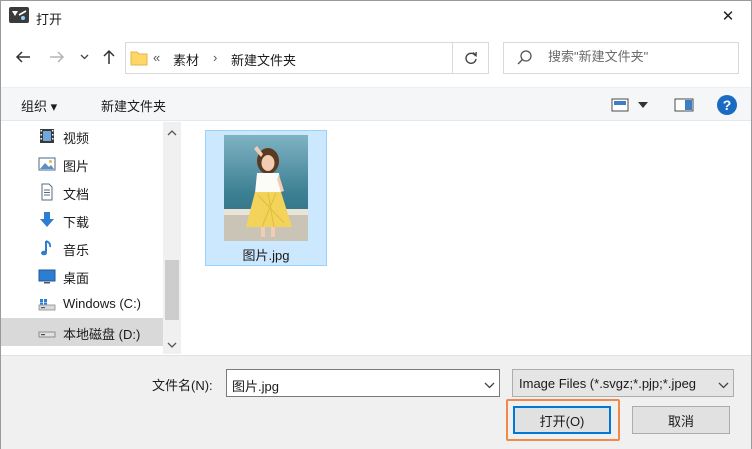 The image size is (752, 449). What do you see at coordinates (307, 58) in the screenshot?
I see `address-bar: « 素材 › 新建文件夹` at bounding box center [307, 58].